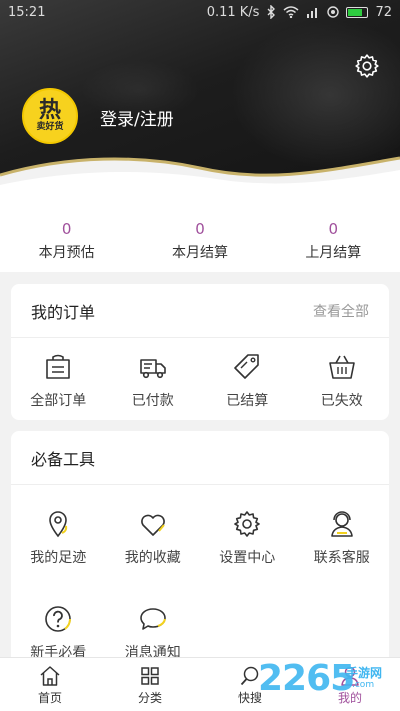 The height and width of the screenshot is (711, 400). Describe the element at coordinates (247, 366) in the screenshot. I see `tag-icon` at that location.